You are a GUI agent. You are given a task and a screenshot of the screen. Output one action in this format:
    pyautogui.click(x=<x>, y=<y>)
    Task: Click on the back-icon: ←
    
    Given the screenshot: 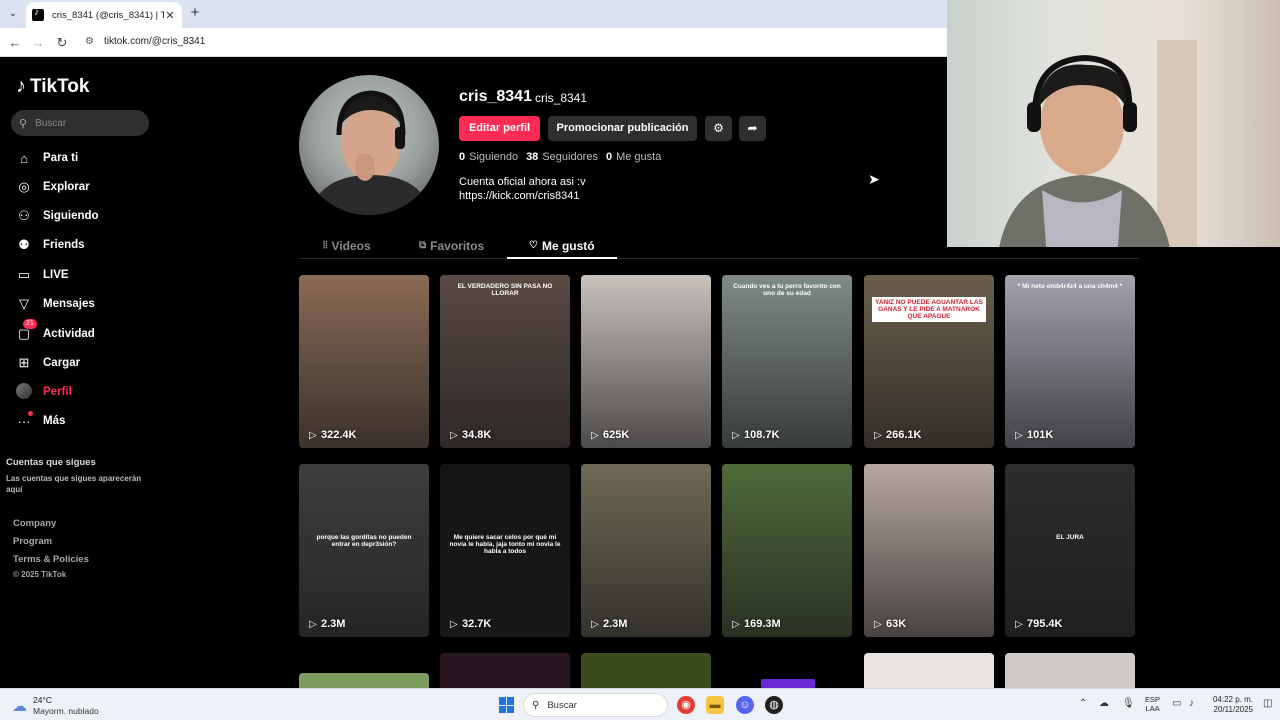 What is the action you would take?
    pyautogui.click(x=15, y=43)
    